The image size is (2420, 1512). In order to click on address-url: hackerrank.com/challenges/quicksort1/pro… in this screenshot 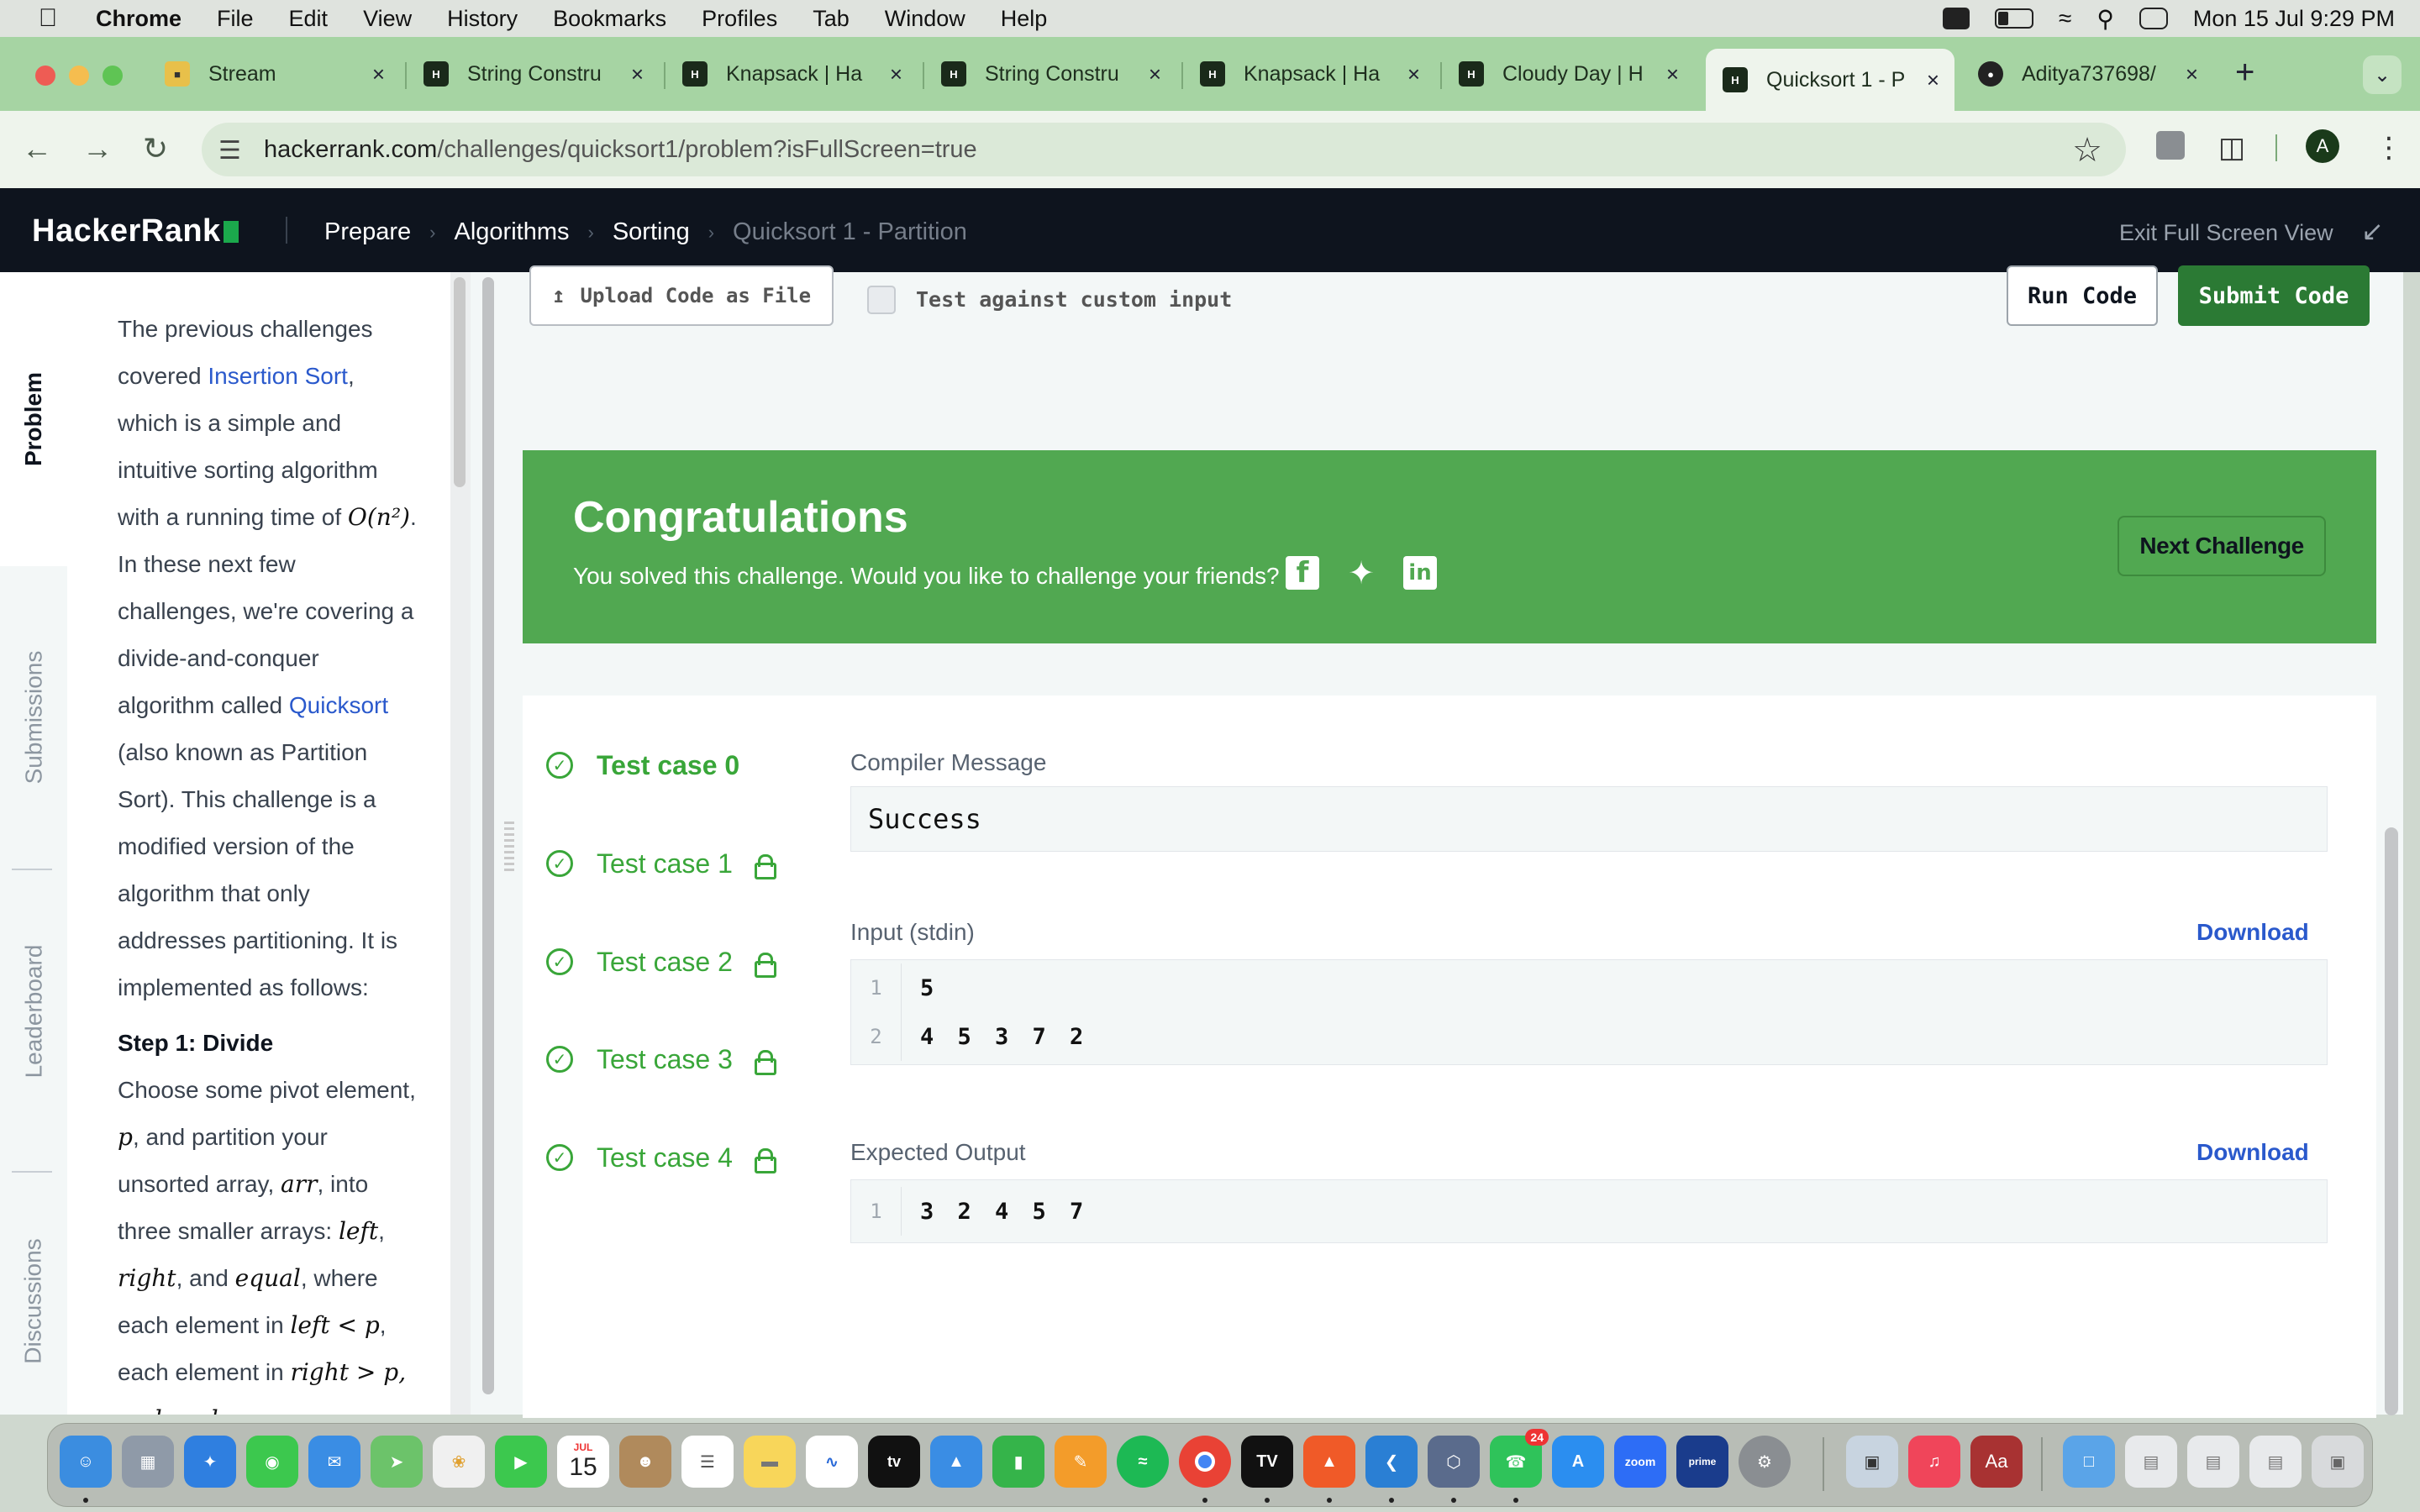, I will do `click(620, 150)`.